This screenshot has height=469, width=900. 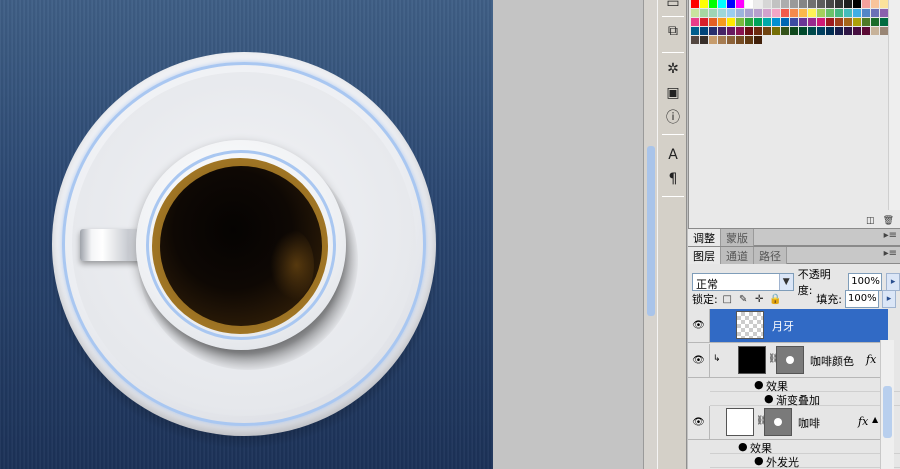 What do you see at coordinates (875, 419) in the screenshot?
I see `chevron-up-icon: ▲` at bounding box center [875, 419].